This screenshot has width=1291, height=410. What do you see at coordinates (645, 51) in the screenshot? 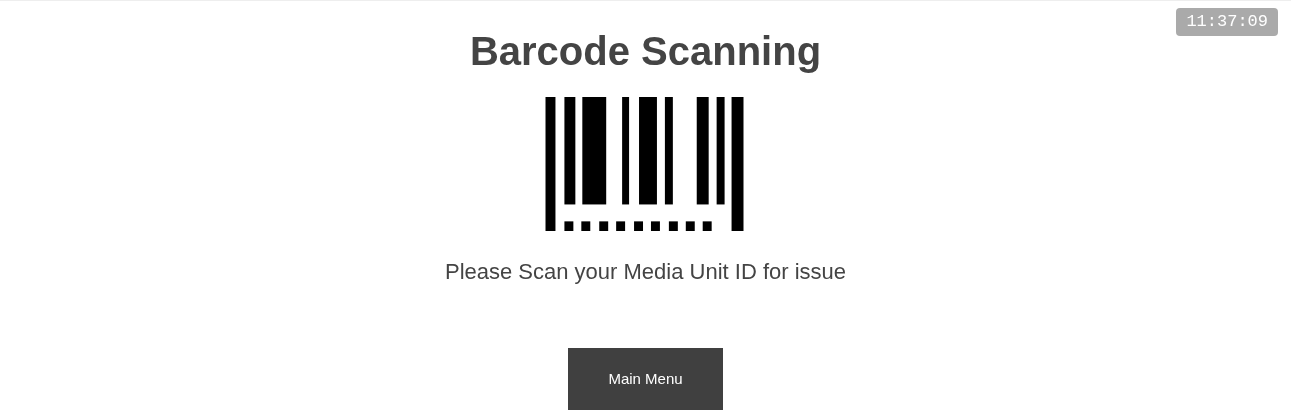
I see `page-title: Barcode Scanning` at bounding box center [645, 51].